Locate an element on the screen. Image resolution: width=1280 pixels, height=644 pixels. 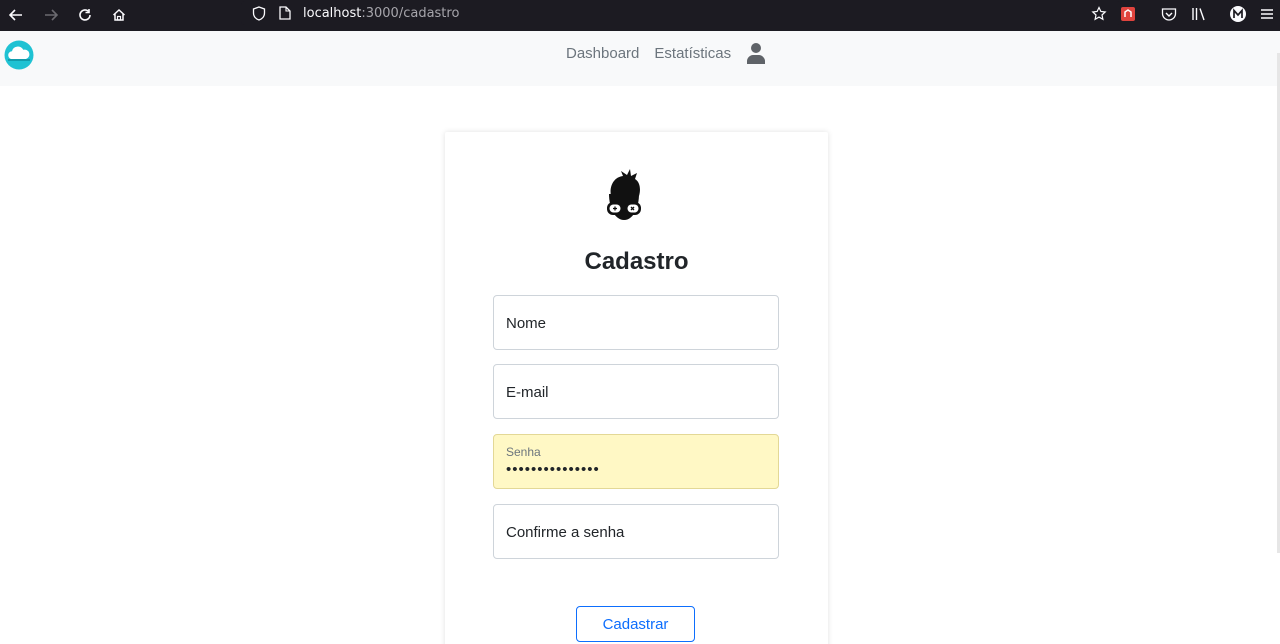
nav-link-estatisticas: Estatísticas is located at coordinates (692, 53).